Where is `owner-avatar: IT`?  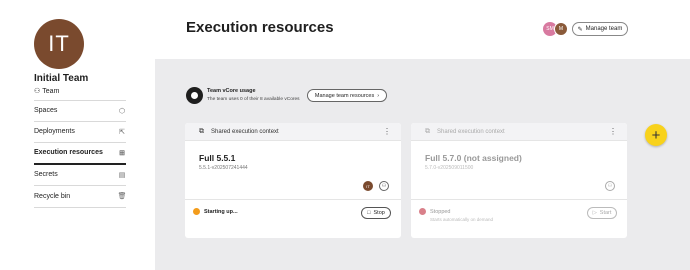
owner-avatar: IT is located at coordinates (368, 186).